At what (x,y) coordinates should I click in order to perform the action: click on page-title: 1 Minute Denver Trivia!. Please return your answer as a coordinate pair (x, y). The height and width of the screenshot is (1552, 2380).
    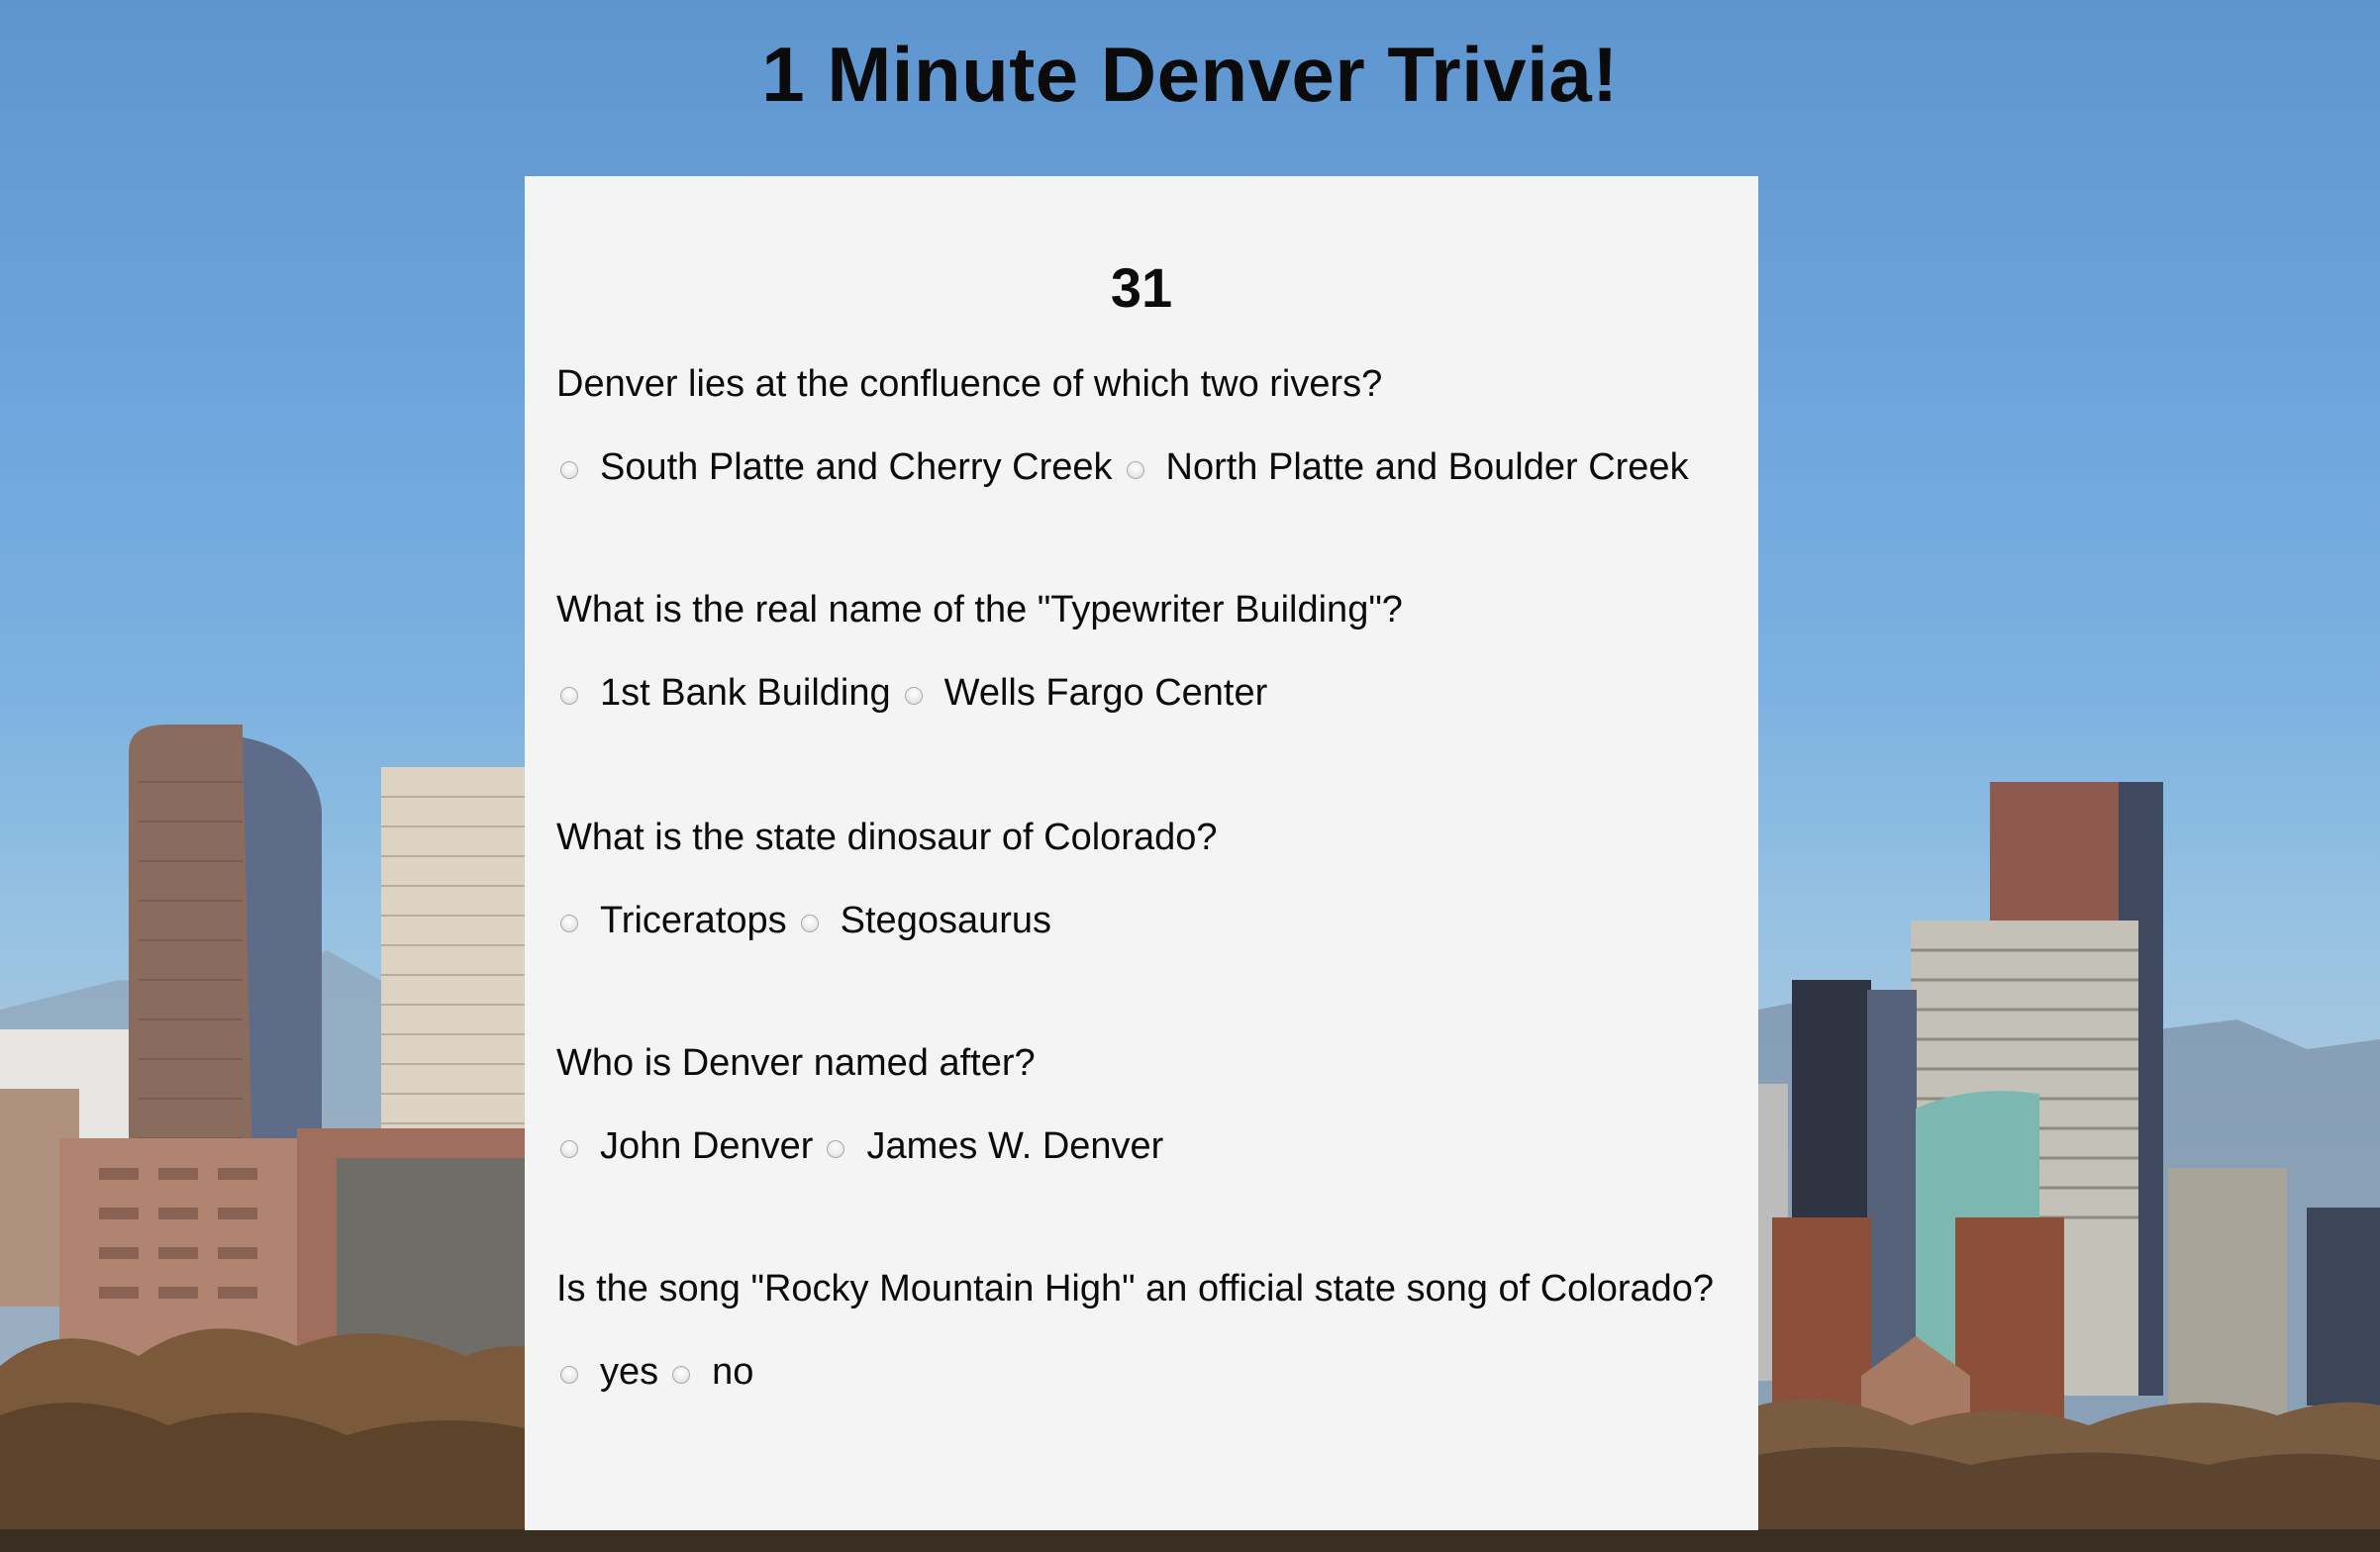
    Looking at the image, I should click on (1190, 74).